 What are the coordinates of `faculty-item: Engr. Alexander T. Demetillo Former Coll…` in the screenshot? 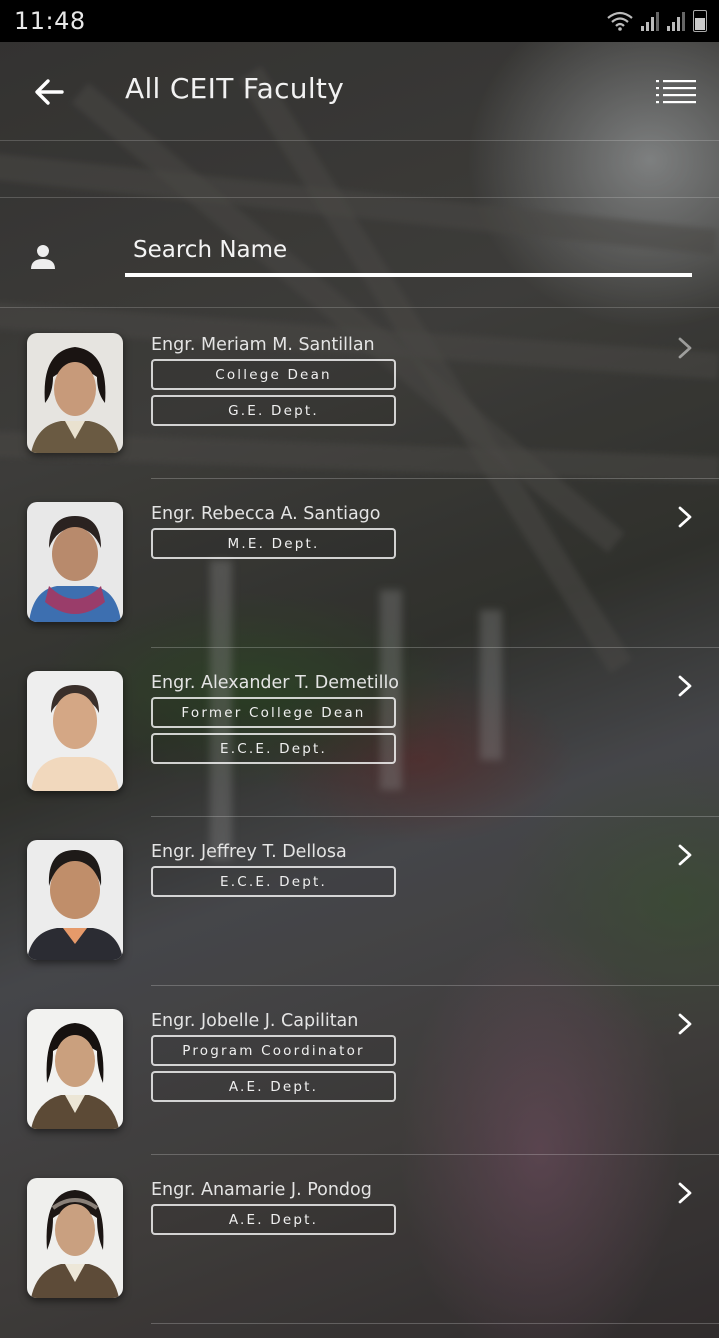 It's located at (359, 732).